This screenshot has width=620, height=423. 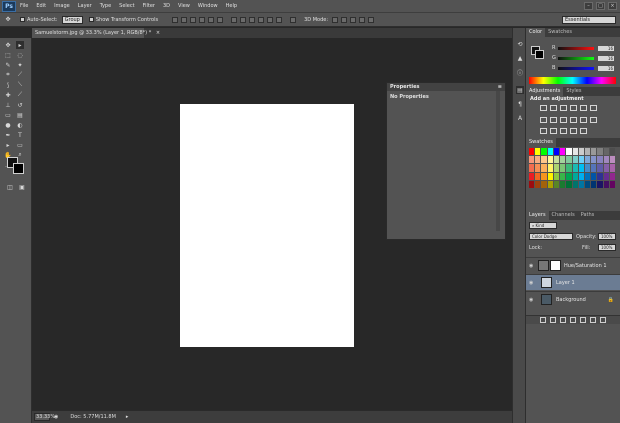 I want to click on quick-mask-icon: ◫, so click(x=10, y=187).